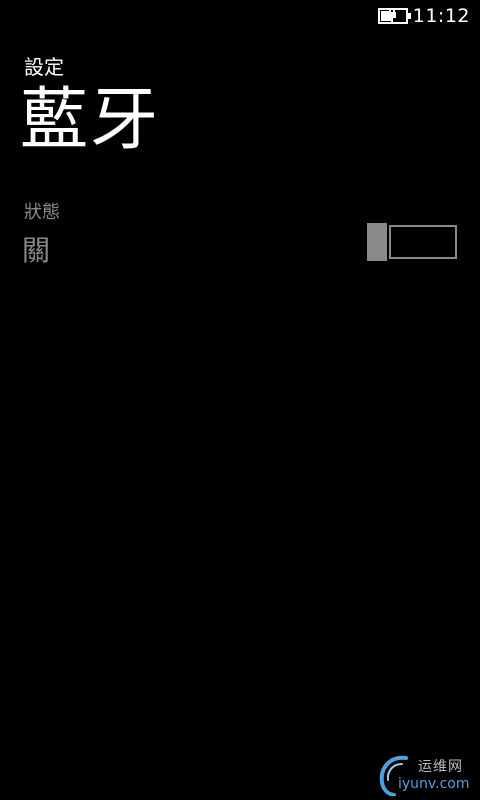 The width and height of the screenshot is (480, 800). Describe the element at coordinates (423, 242) in the screenshot. I see `toggle-track` at that location.